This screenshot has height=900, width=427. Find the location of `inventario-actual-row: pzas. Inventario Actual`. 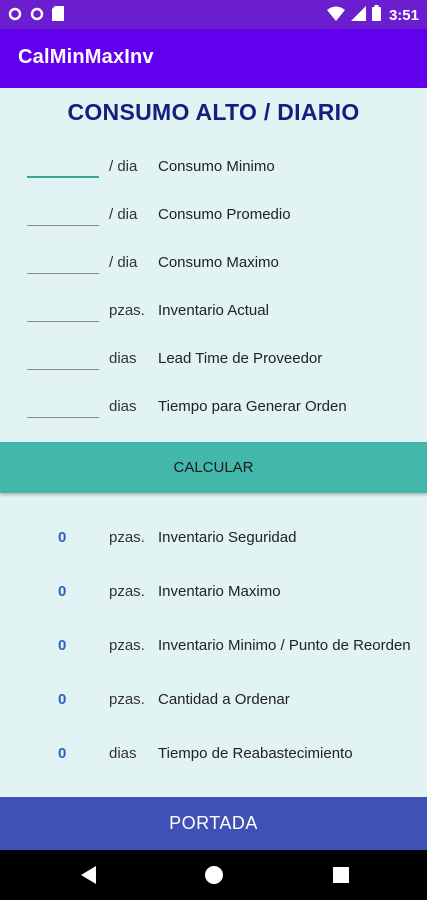

inventario-actual-row: pzas. Inventario Actual is located at coordinates (213, 312).